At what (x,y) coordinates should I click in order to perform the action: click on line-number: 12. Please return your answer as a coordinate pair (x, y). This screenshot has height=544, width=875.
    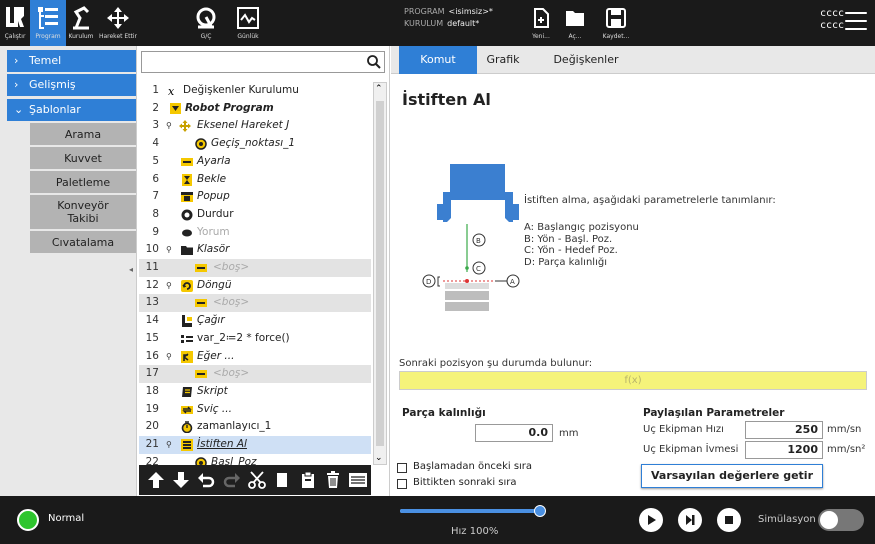
    Looking at the image, I should click on (152, 284).